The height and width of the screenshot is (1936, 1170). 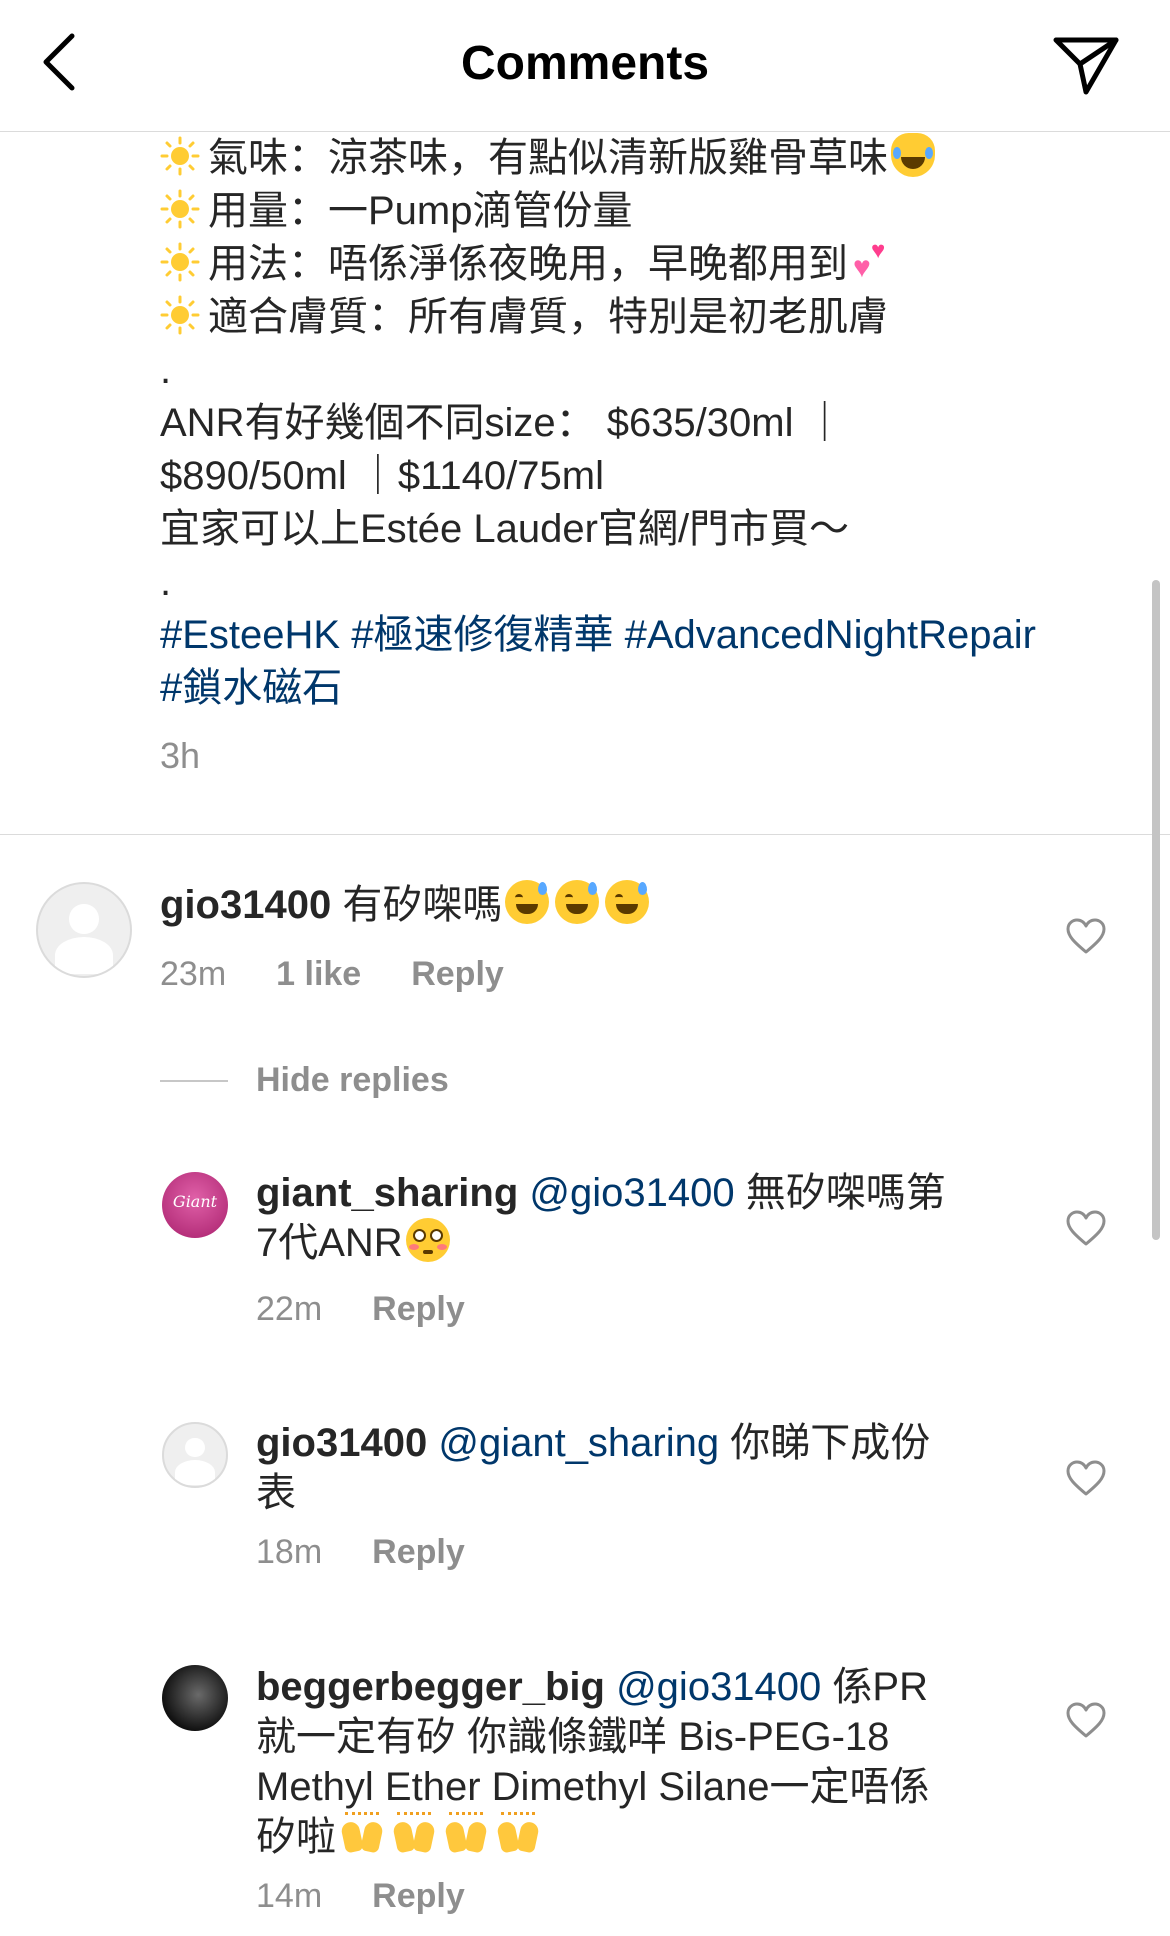 What do you see at coordinates (528, 264) in the screenshot?
I see `caption-text: 用法：唔係淨係夜晚用，早晚都用到` at bounding box center [528, 264].